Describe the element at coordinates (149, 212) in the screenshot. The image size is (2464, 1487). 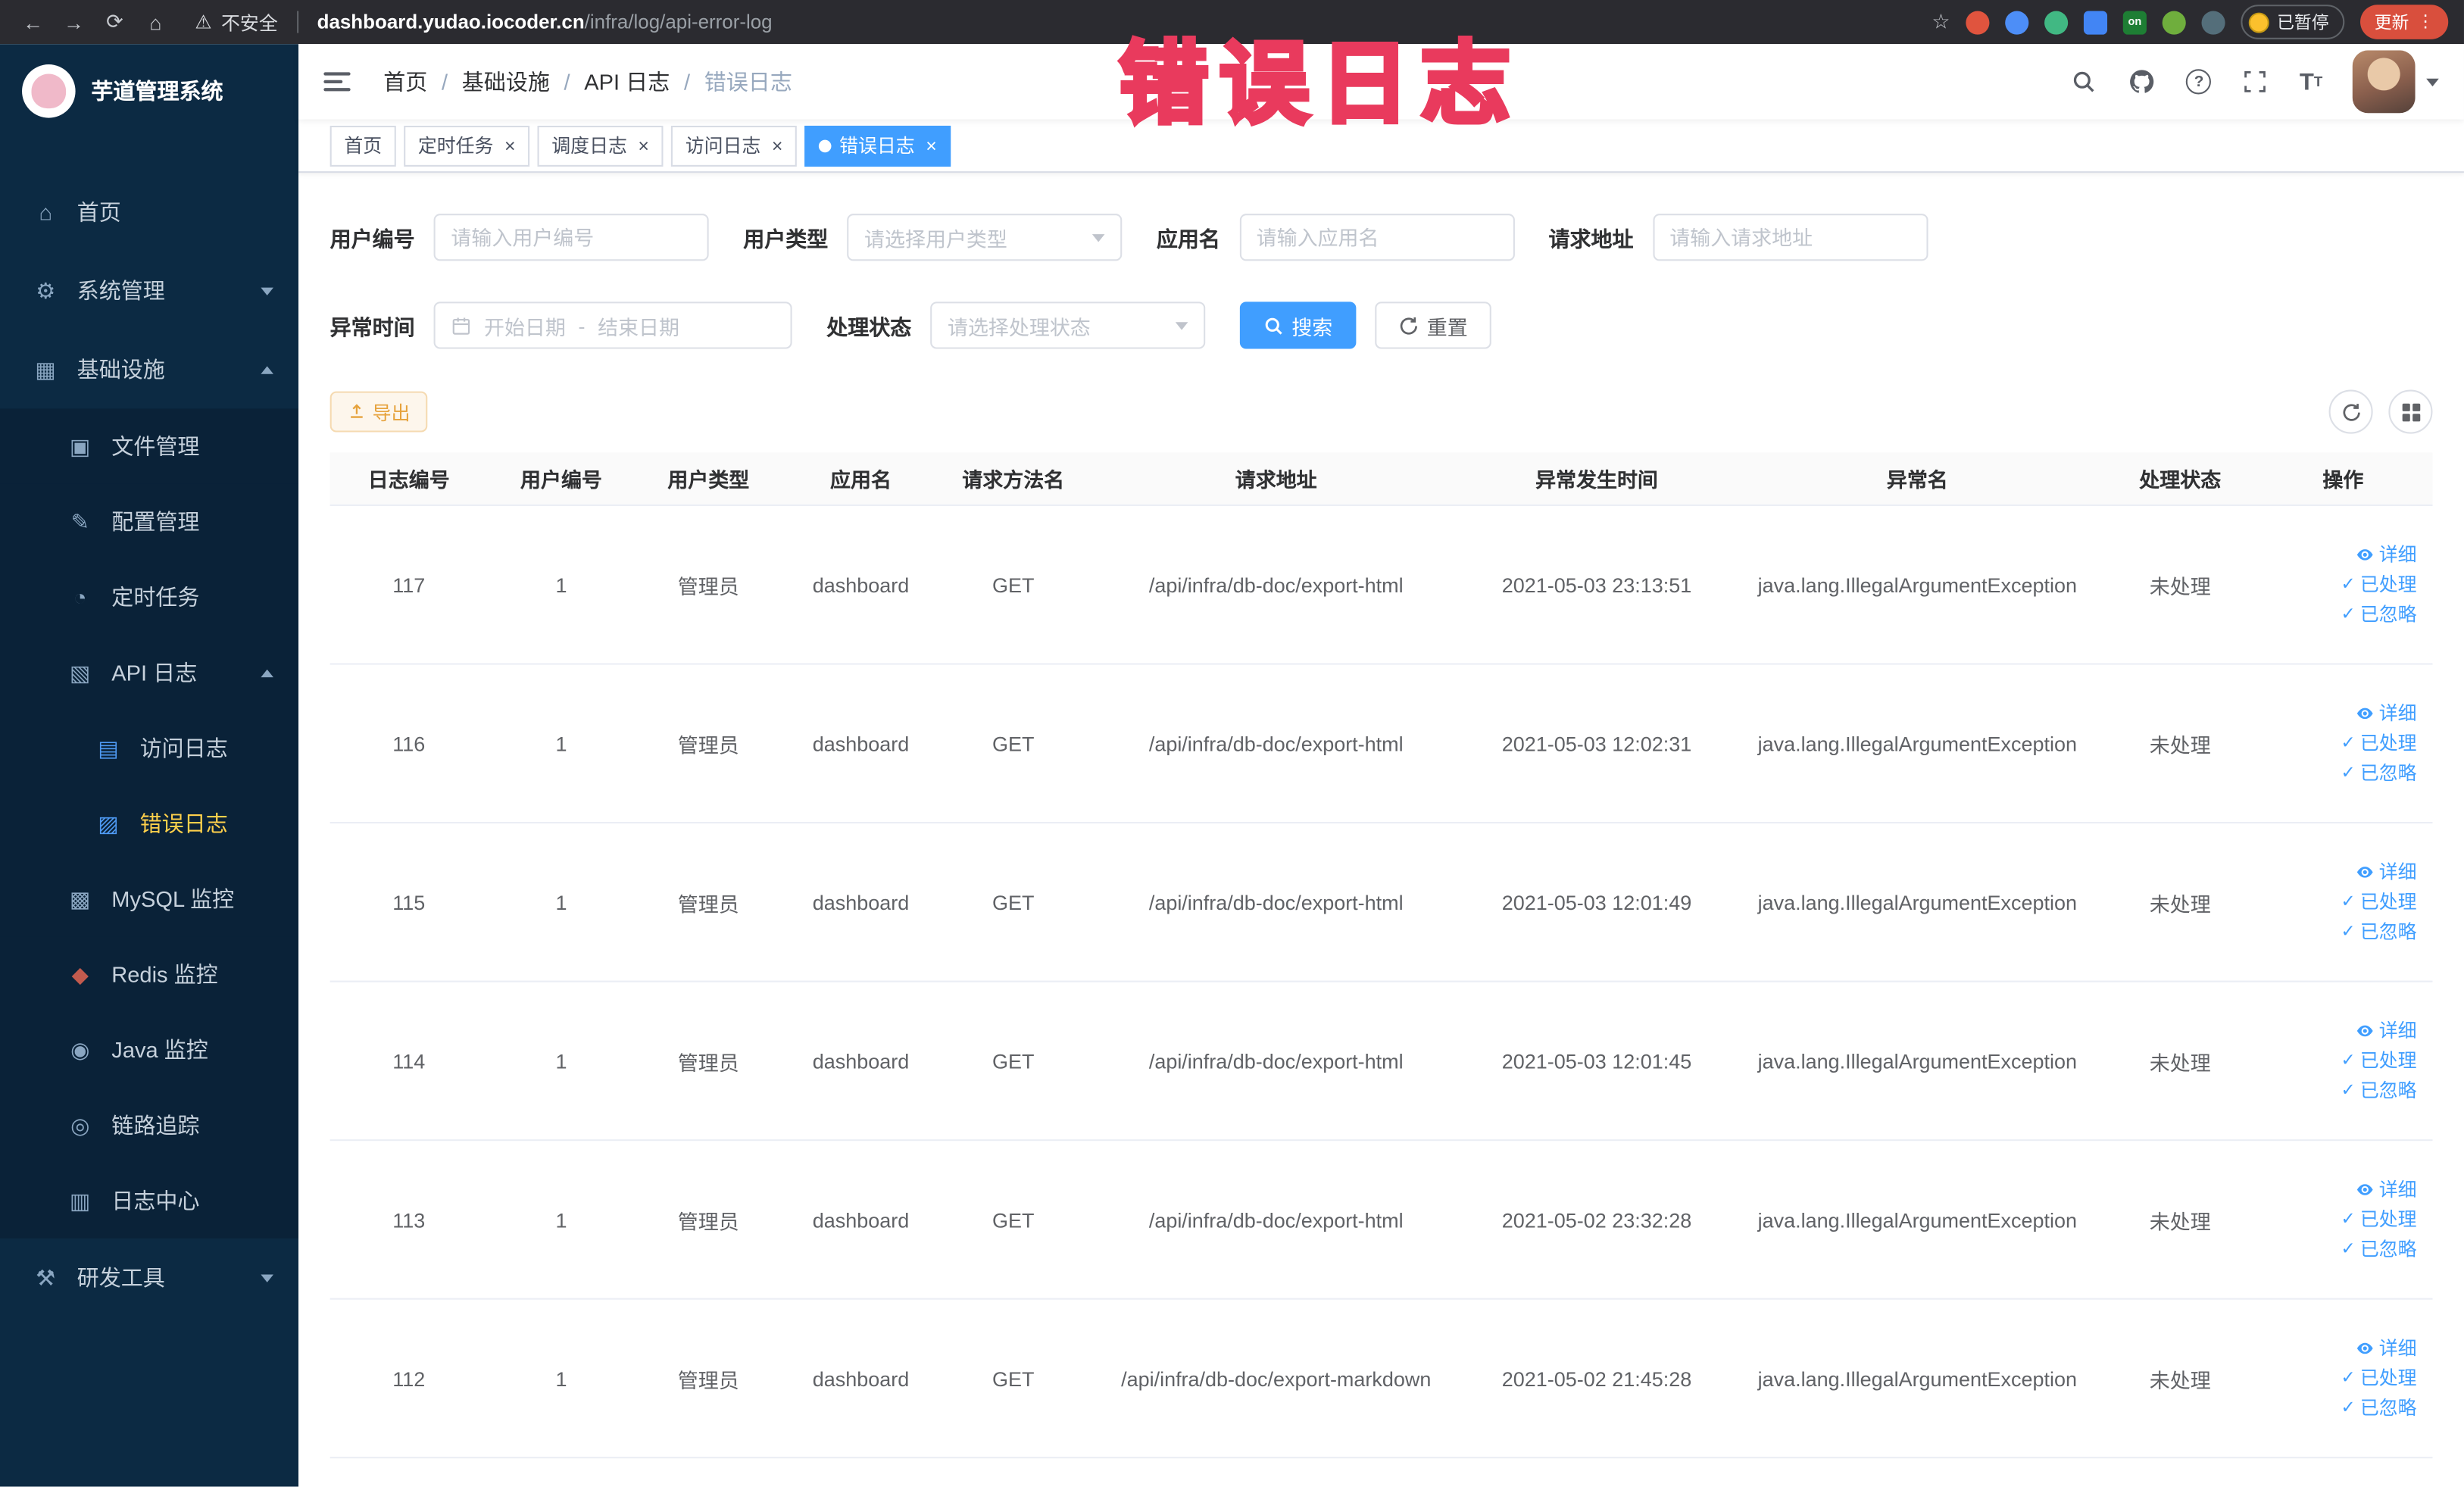
I see `sidebar-item: ⌂ 首页` at that location.